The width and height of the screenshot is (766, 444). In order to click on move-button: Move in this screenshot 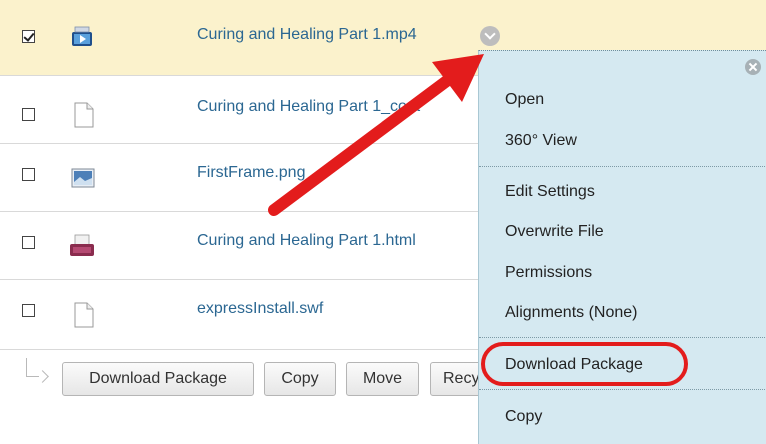, I will do `click(382, 379)`.